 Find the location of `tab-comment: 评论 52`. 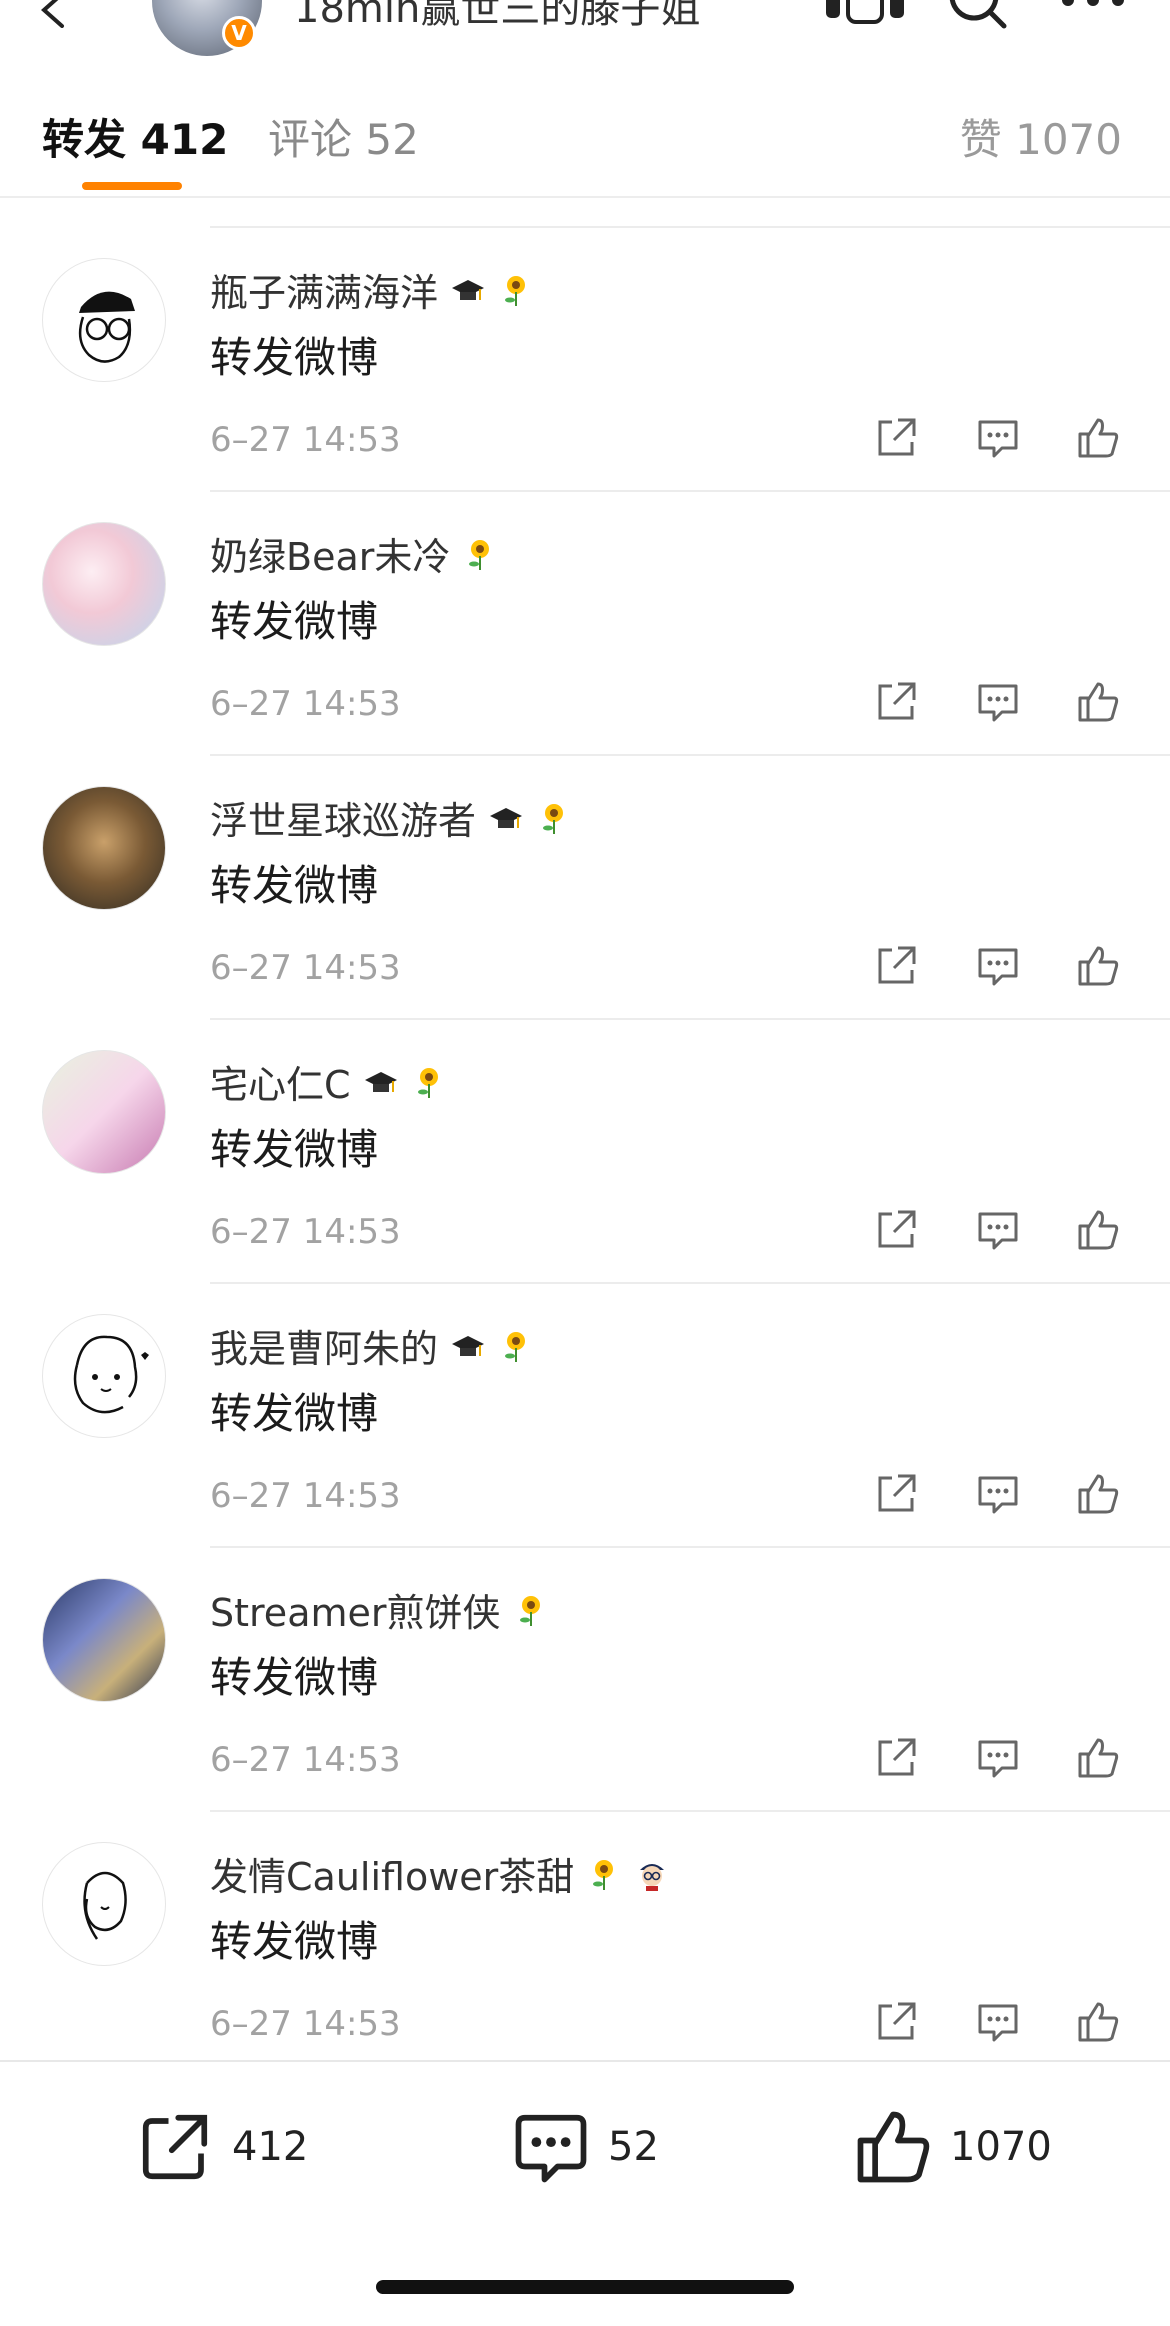

tab-comment: 评论 52 is located at coordinates (343, 136).